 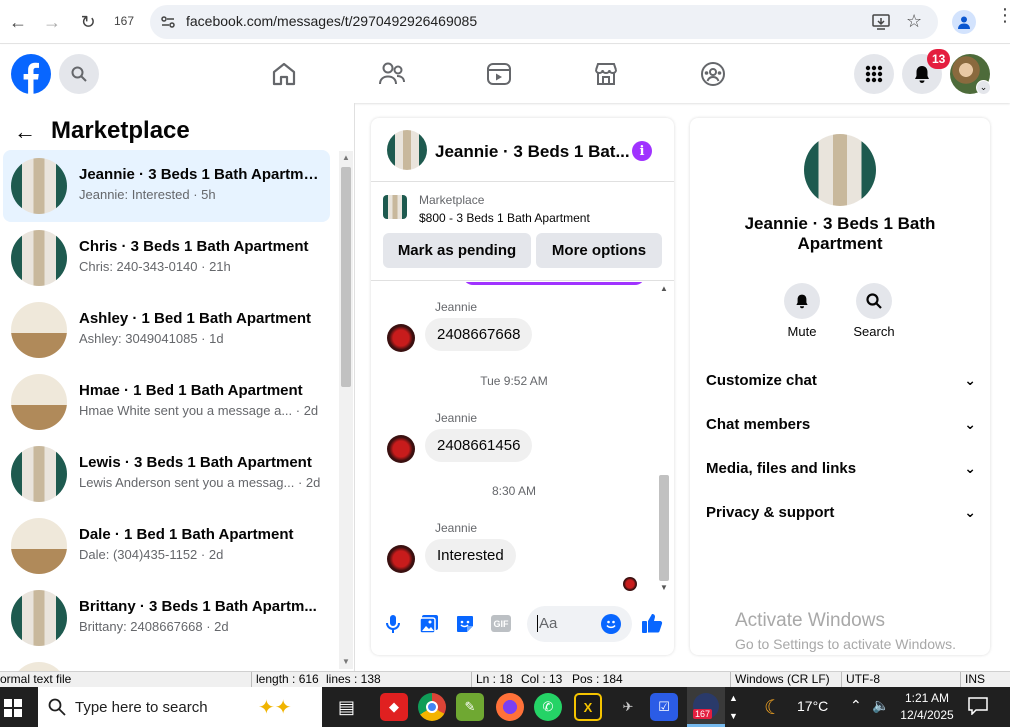 What do you see at coordinates (141, 707) in the screenshot?
I see `taskbar-search-placeholder: Type here to search` at bounding box center [141, 707].